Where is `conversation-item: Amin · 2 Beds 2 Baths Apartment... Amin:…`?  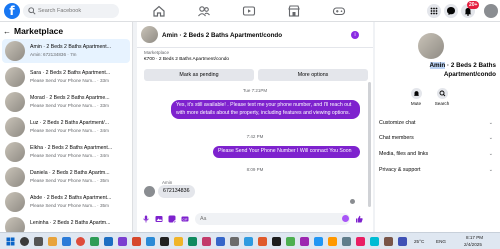
conversation-item: Amin · 2 Beds 2 Baths Apartment... Amin:… is located at coordinates (66, 51).